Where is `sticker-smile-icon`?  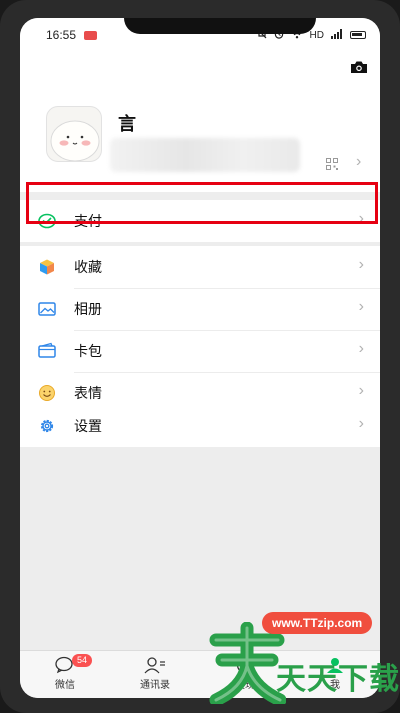
sticker-smile-icon is located at coordinates (47, 393).